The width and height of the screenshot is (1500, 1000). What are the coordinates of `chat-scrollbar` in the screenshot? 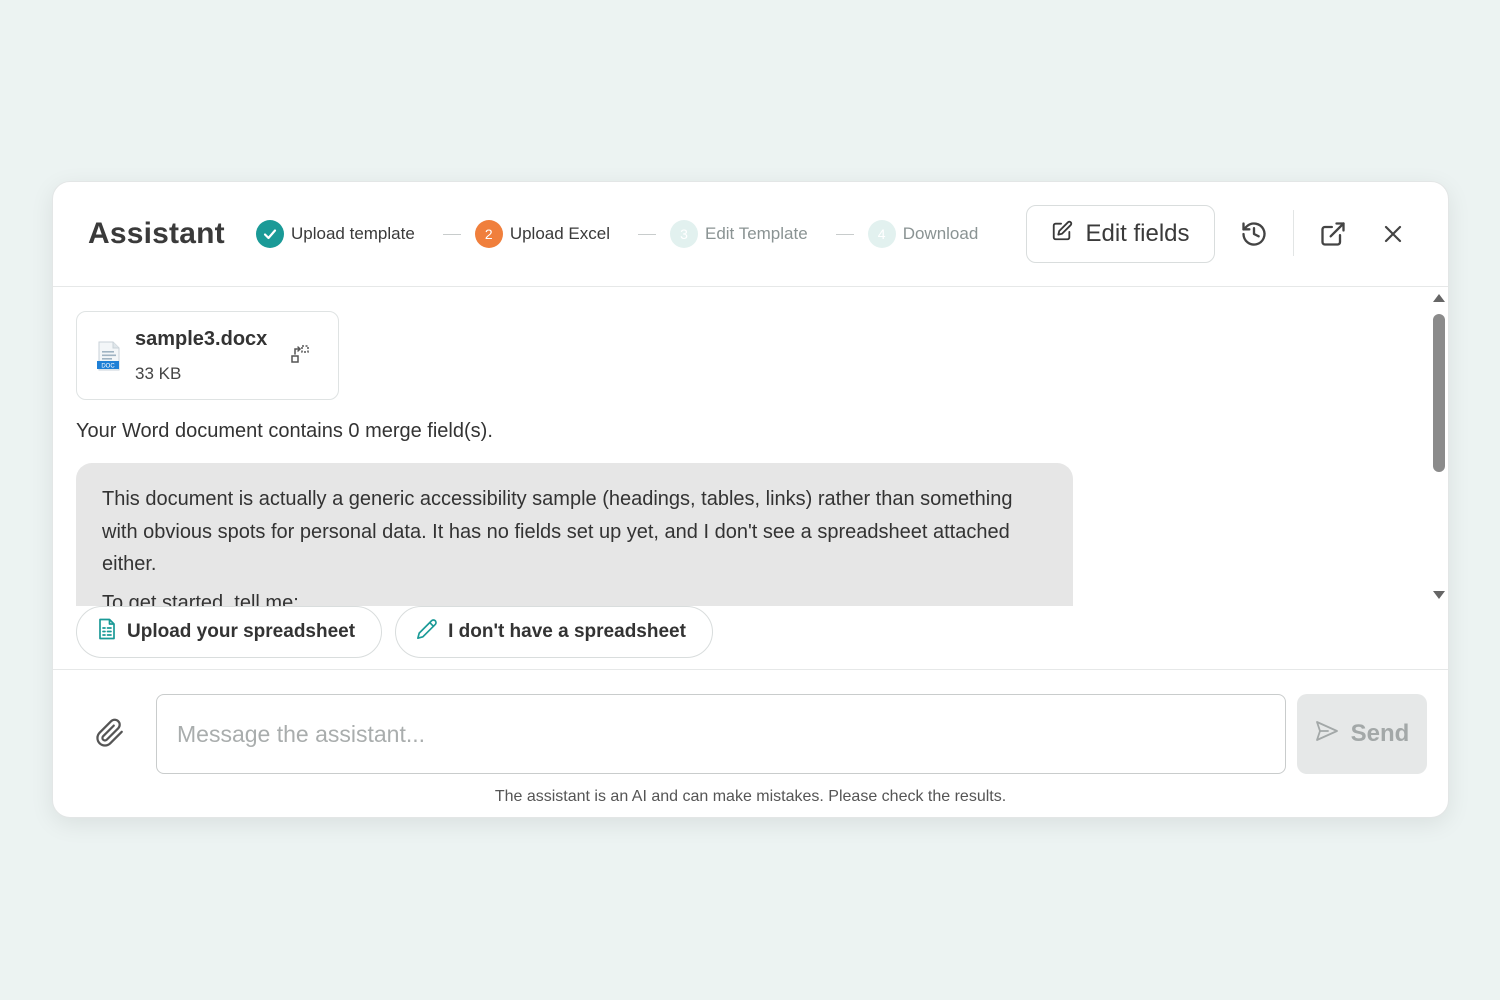 It's located at (1438, 448).